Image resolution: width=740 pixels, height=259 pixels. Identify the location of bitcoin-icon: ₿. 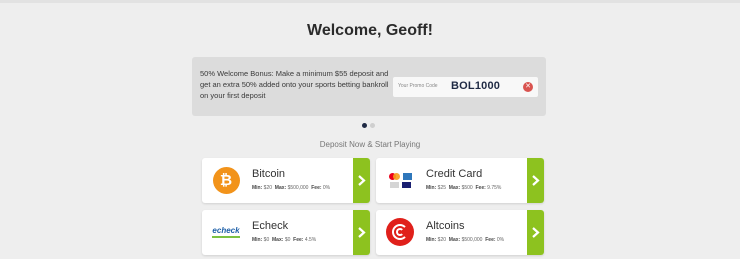
(226, 180).